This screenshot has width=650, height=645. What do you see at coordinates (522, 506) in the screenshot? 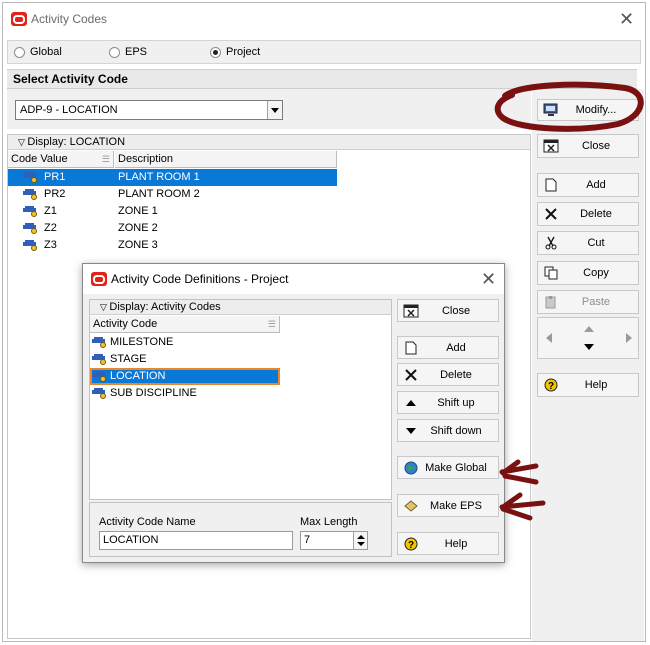
I see `annotation-arrow-make-eps` at bounding box center [522, 506].